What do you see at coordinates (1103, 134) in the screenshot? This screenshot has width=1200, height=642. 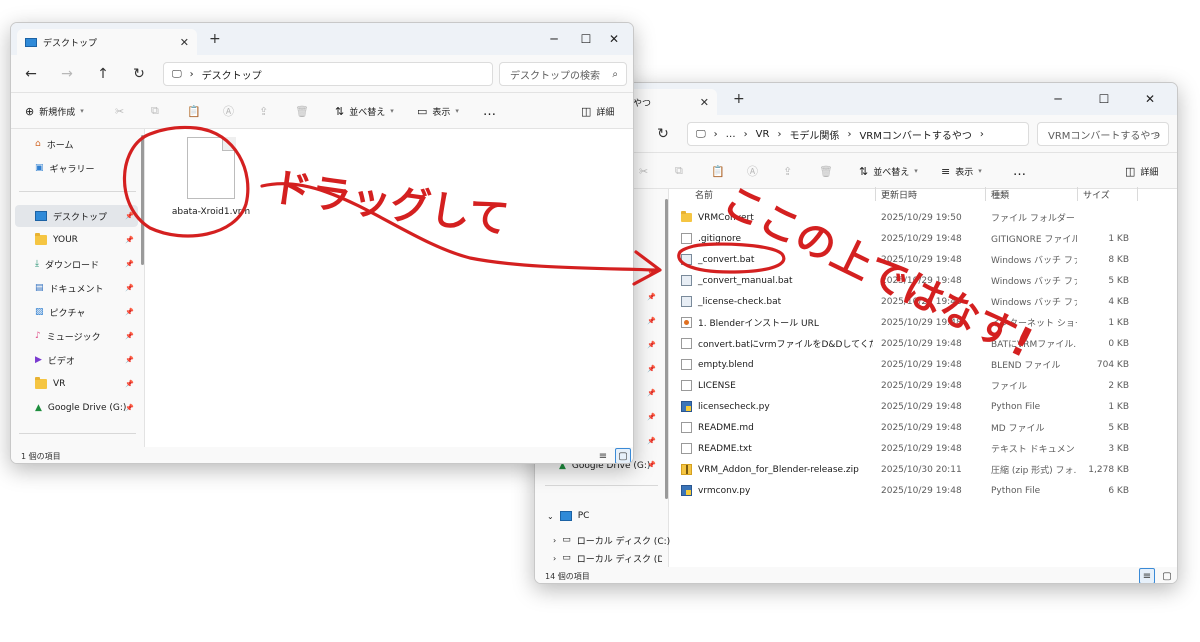 I see `search-input: VRMコンバートするやつ ⌕` at bounding box center [1103, 134].